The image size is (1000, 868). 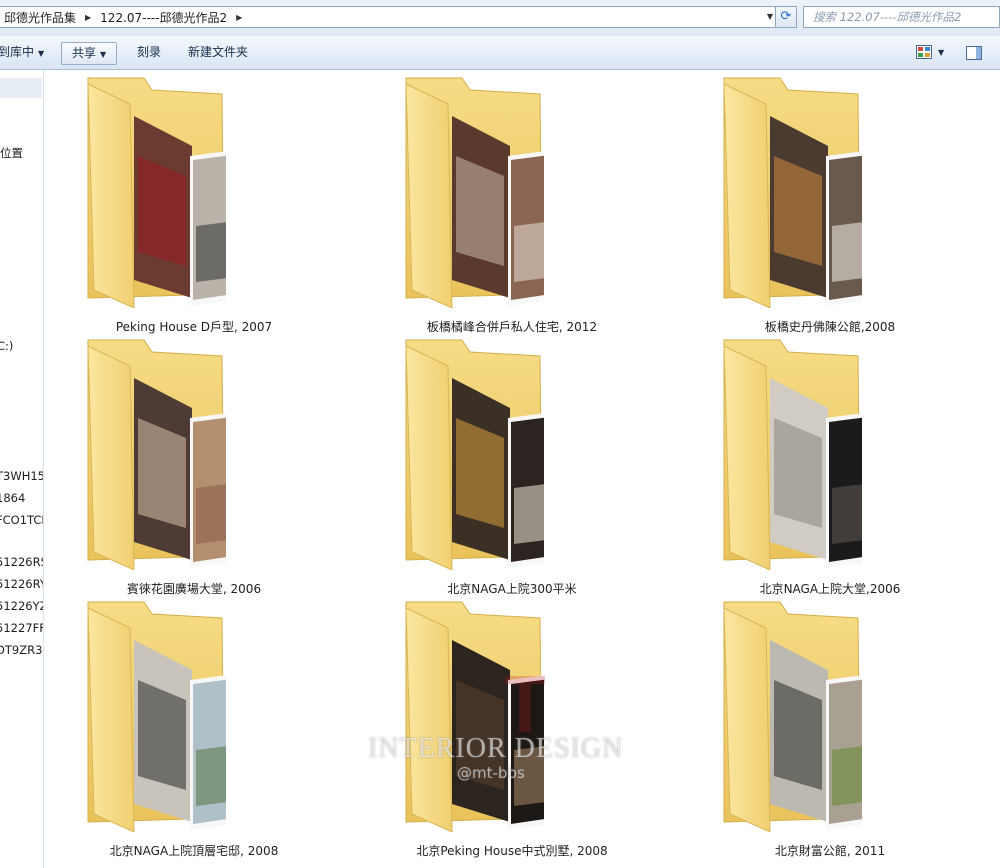 What do you see at coordinates (21, 520) in the screenshot?
I see `sidebar-item: FCO1TCI` at bounding box center [21, 520].